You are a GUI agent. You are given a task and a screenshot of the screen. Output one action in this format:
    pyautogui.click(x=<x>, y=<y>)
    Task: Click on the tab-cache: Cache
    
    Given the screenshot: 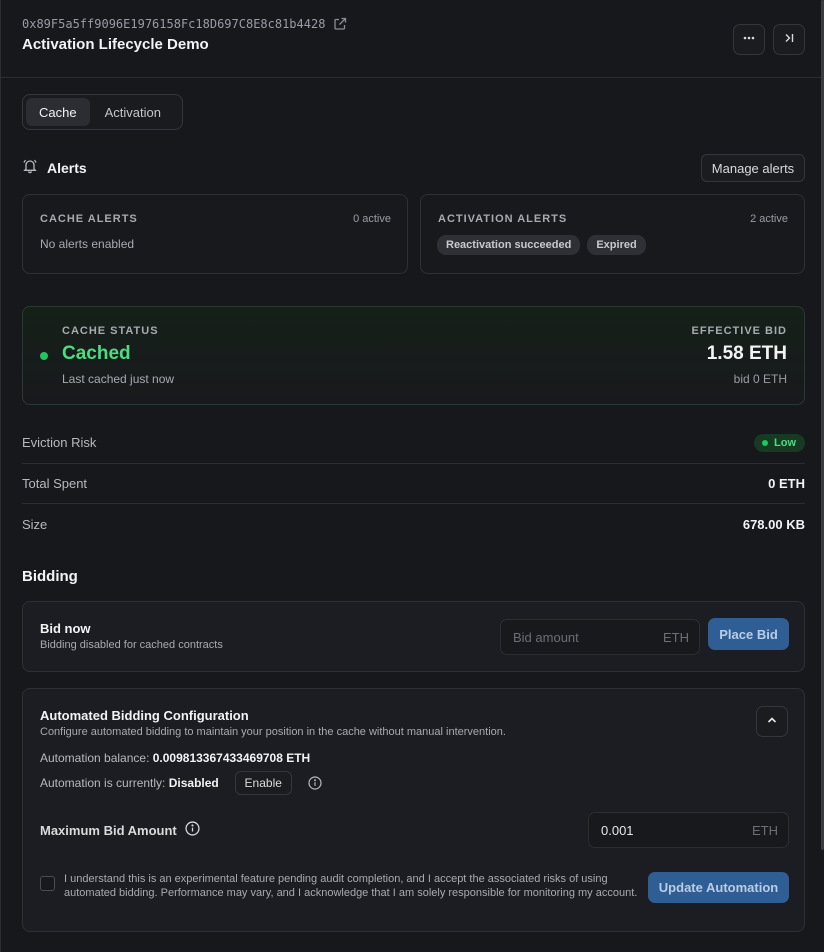 What is the action you would take?
    pyautogui.click(x=58, y=112)
    